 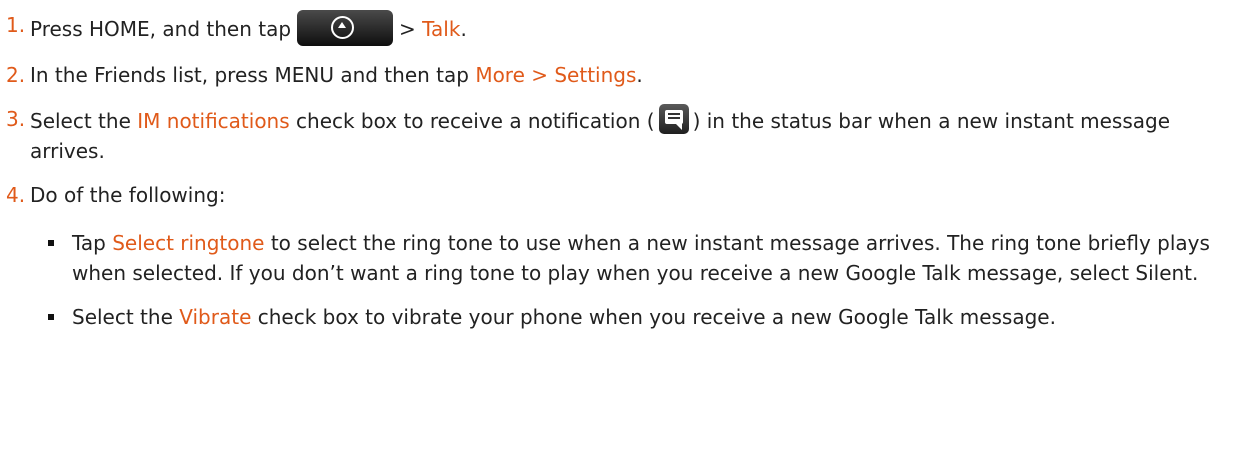 What do you see at coordinates (345, 28) in the screenshot?
I see `all-apps-key-icon` at bounding box center [345, 28].